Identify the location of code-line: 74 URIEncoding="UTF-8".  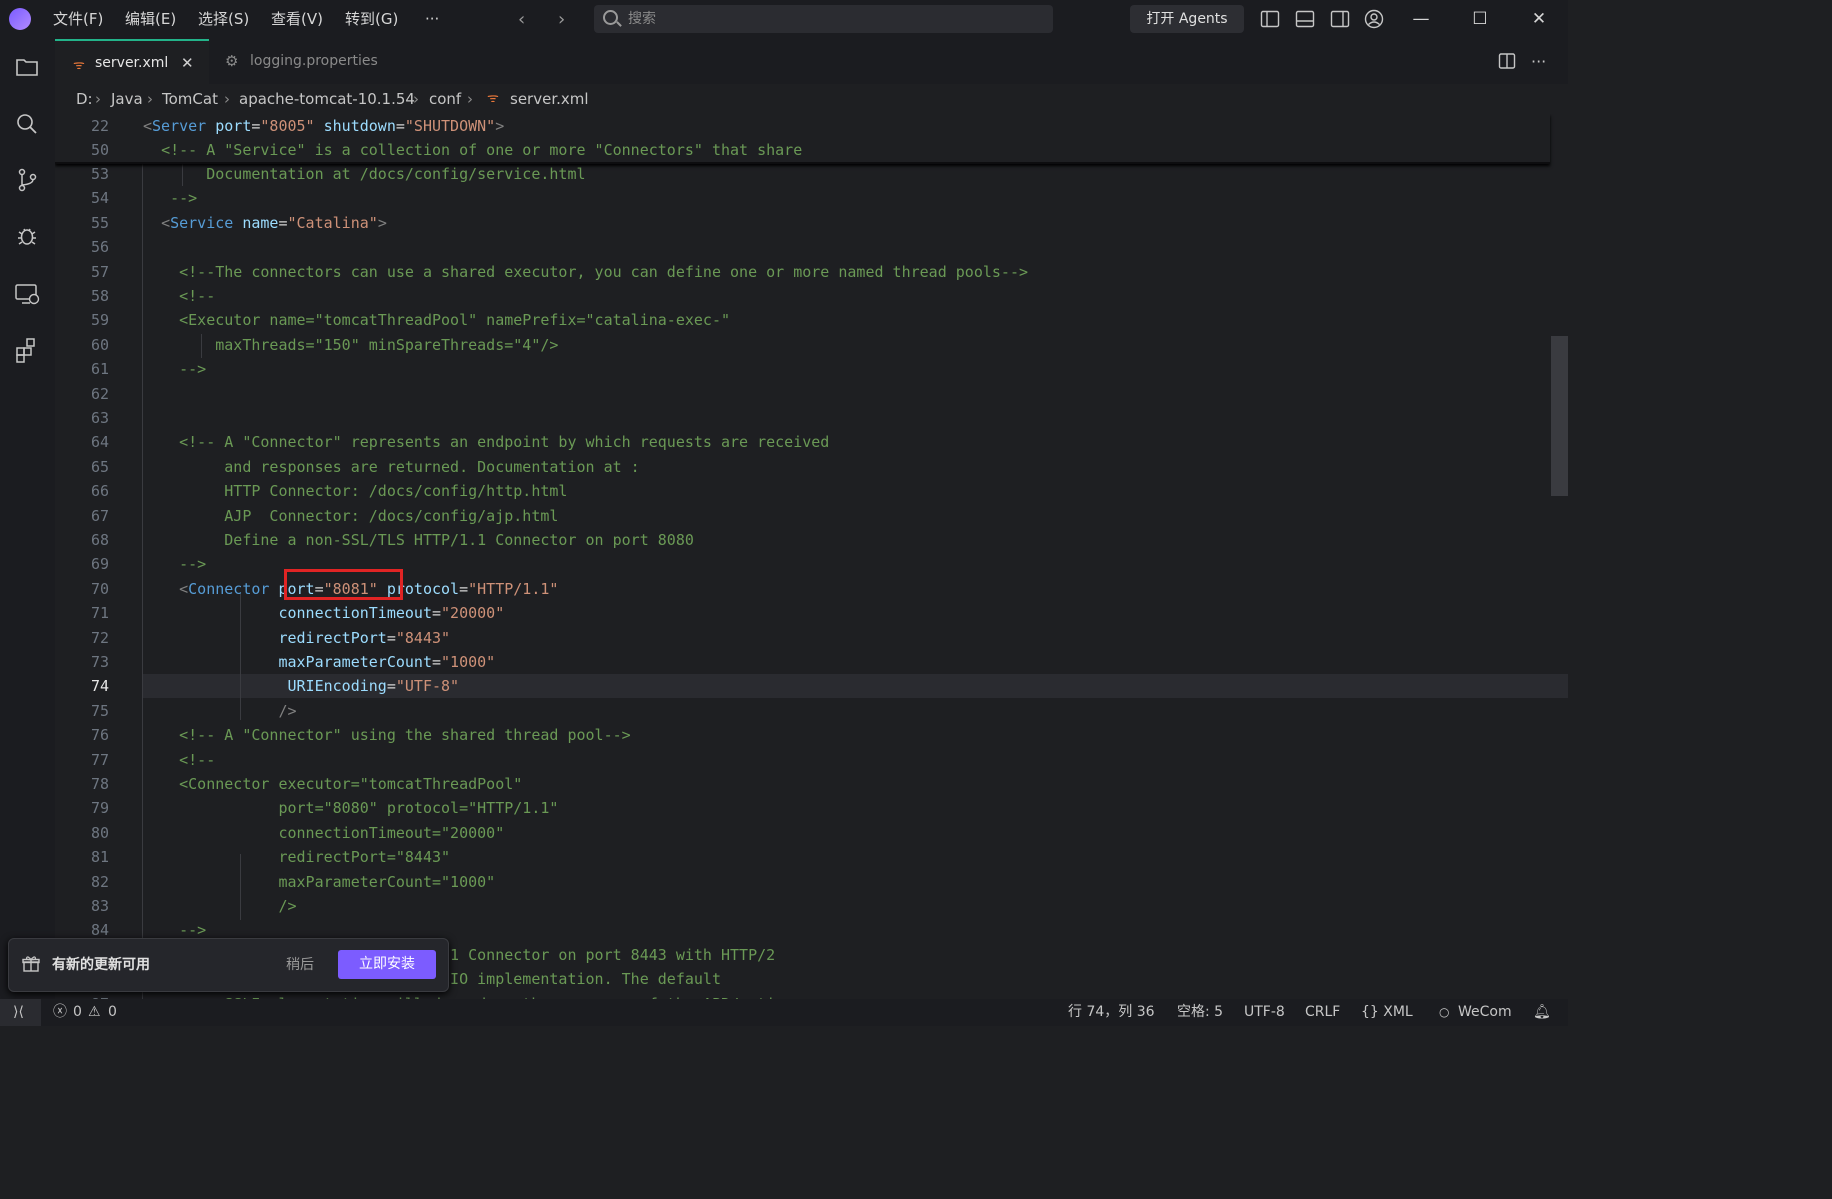
(811, 686).